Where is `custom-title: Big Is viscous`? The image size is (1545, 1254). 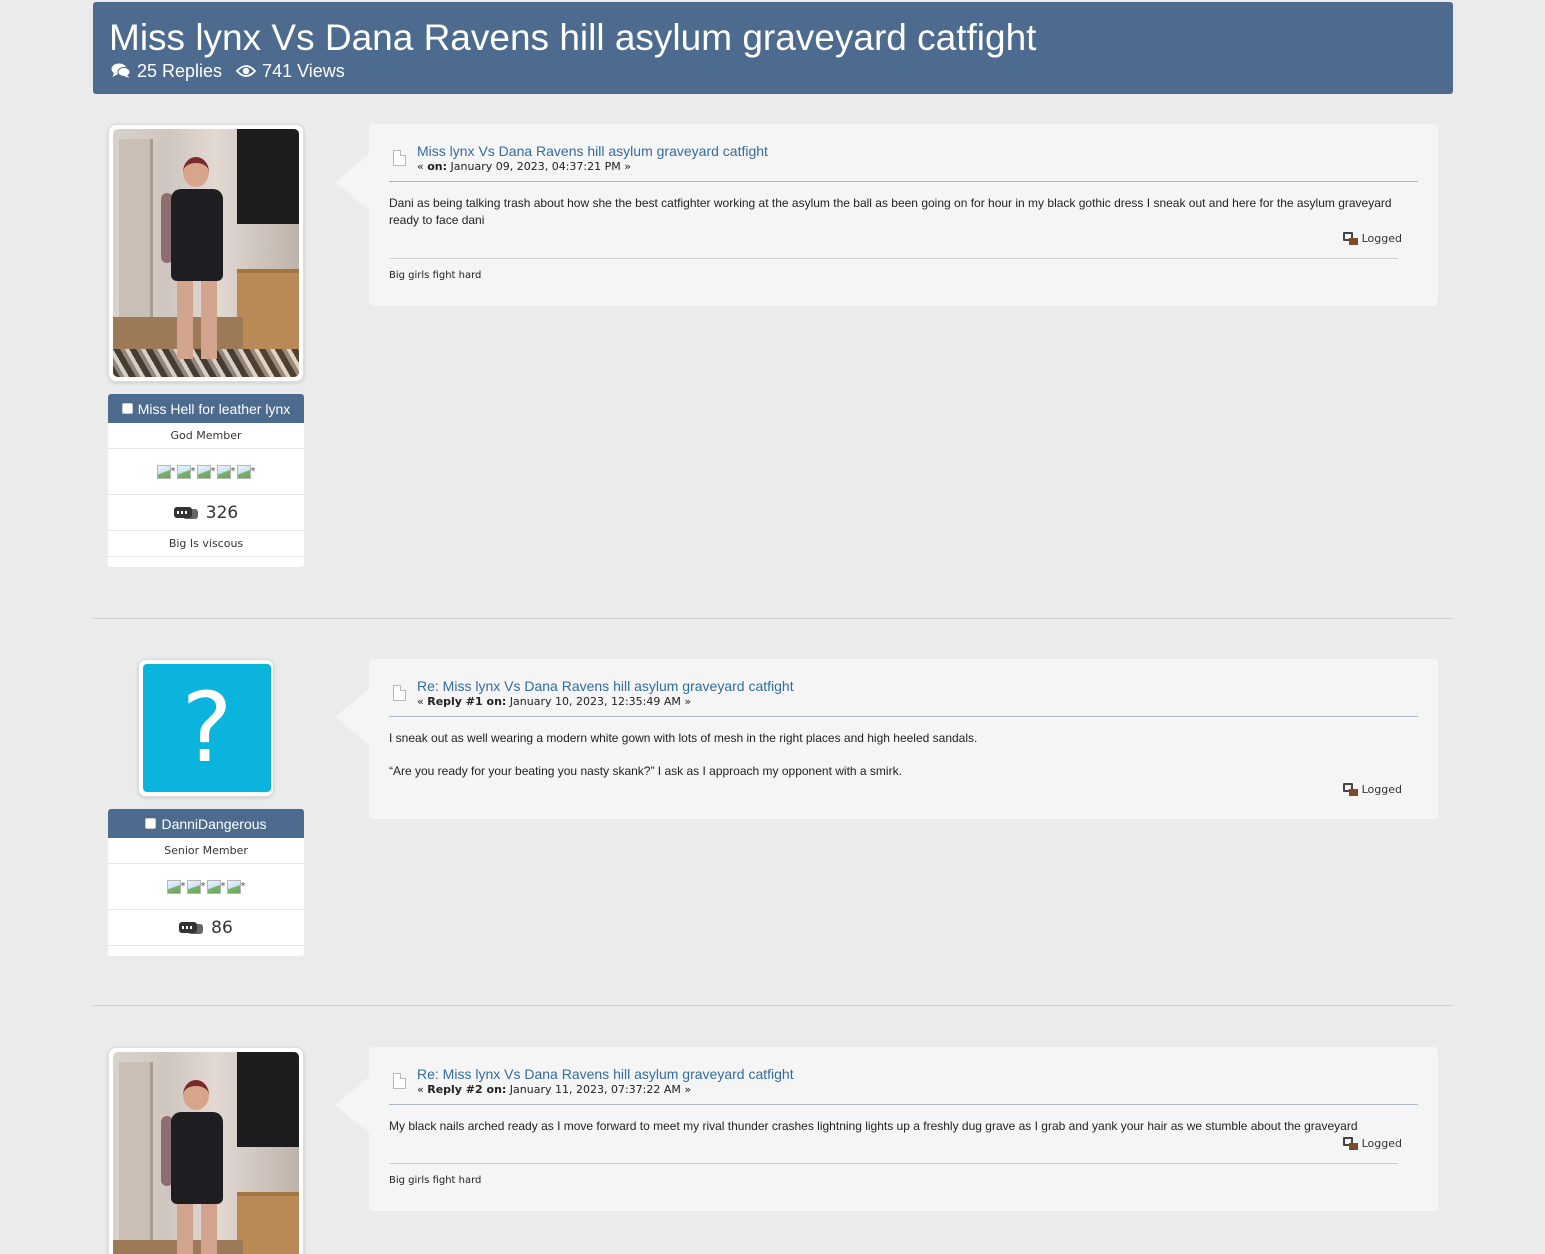
custom-title: Big Is viscous is located at coordinates (206, 544).